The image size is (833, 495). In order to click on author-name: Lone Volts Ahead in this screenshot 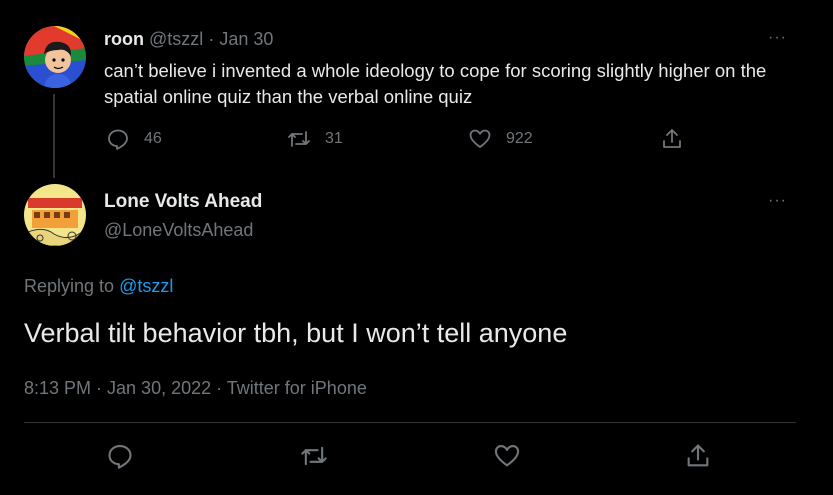, I will do `click(183, 202)`.